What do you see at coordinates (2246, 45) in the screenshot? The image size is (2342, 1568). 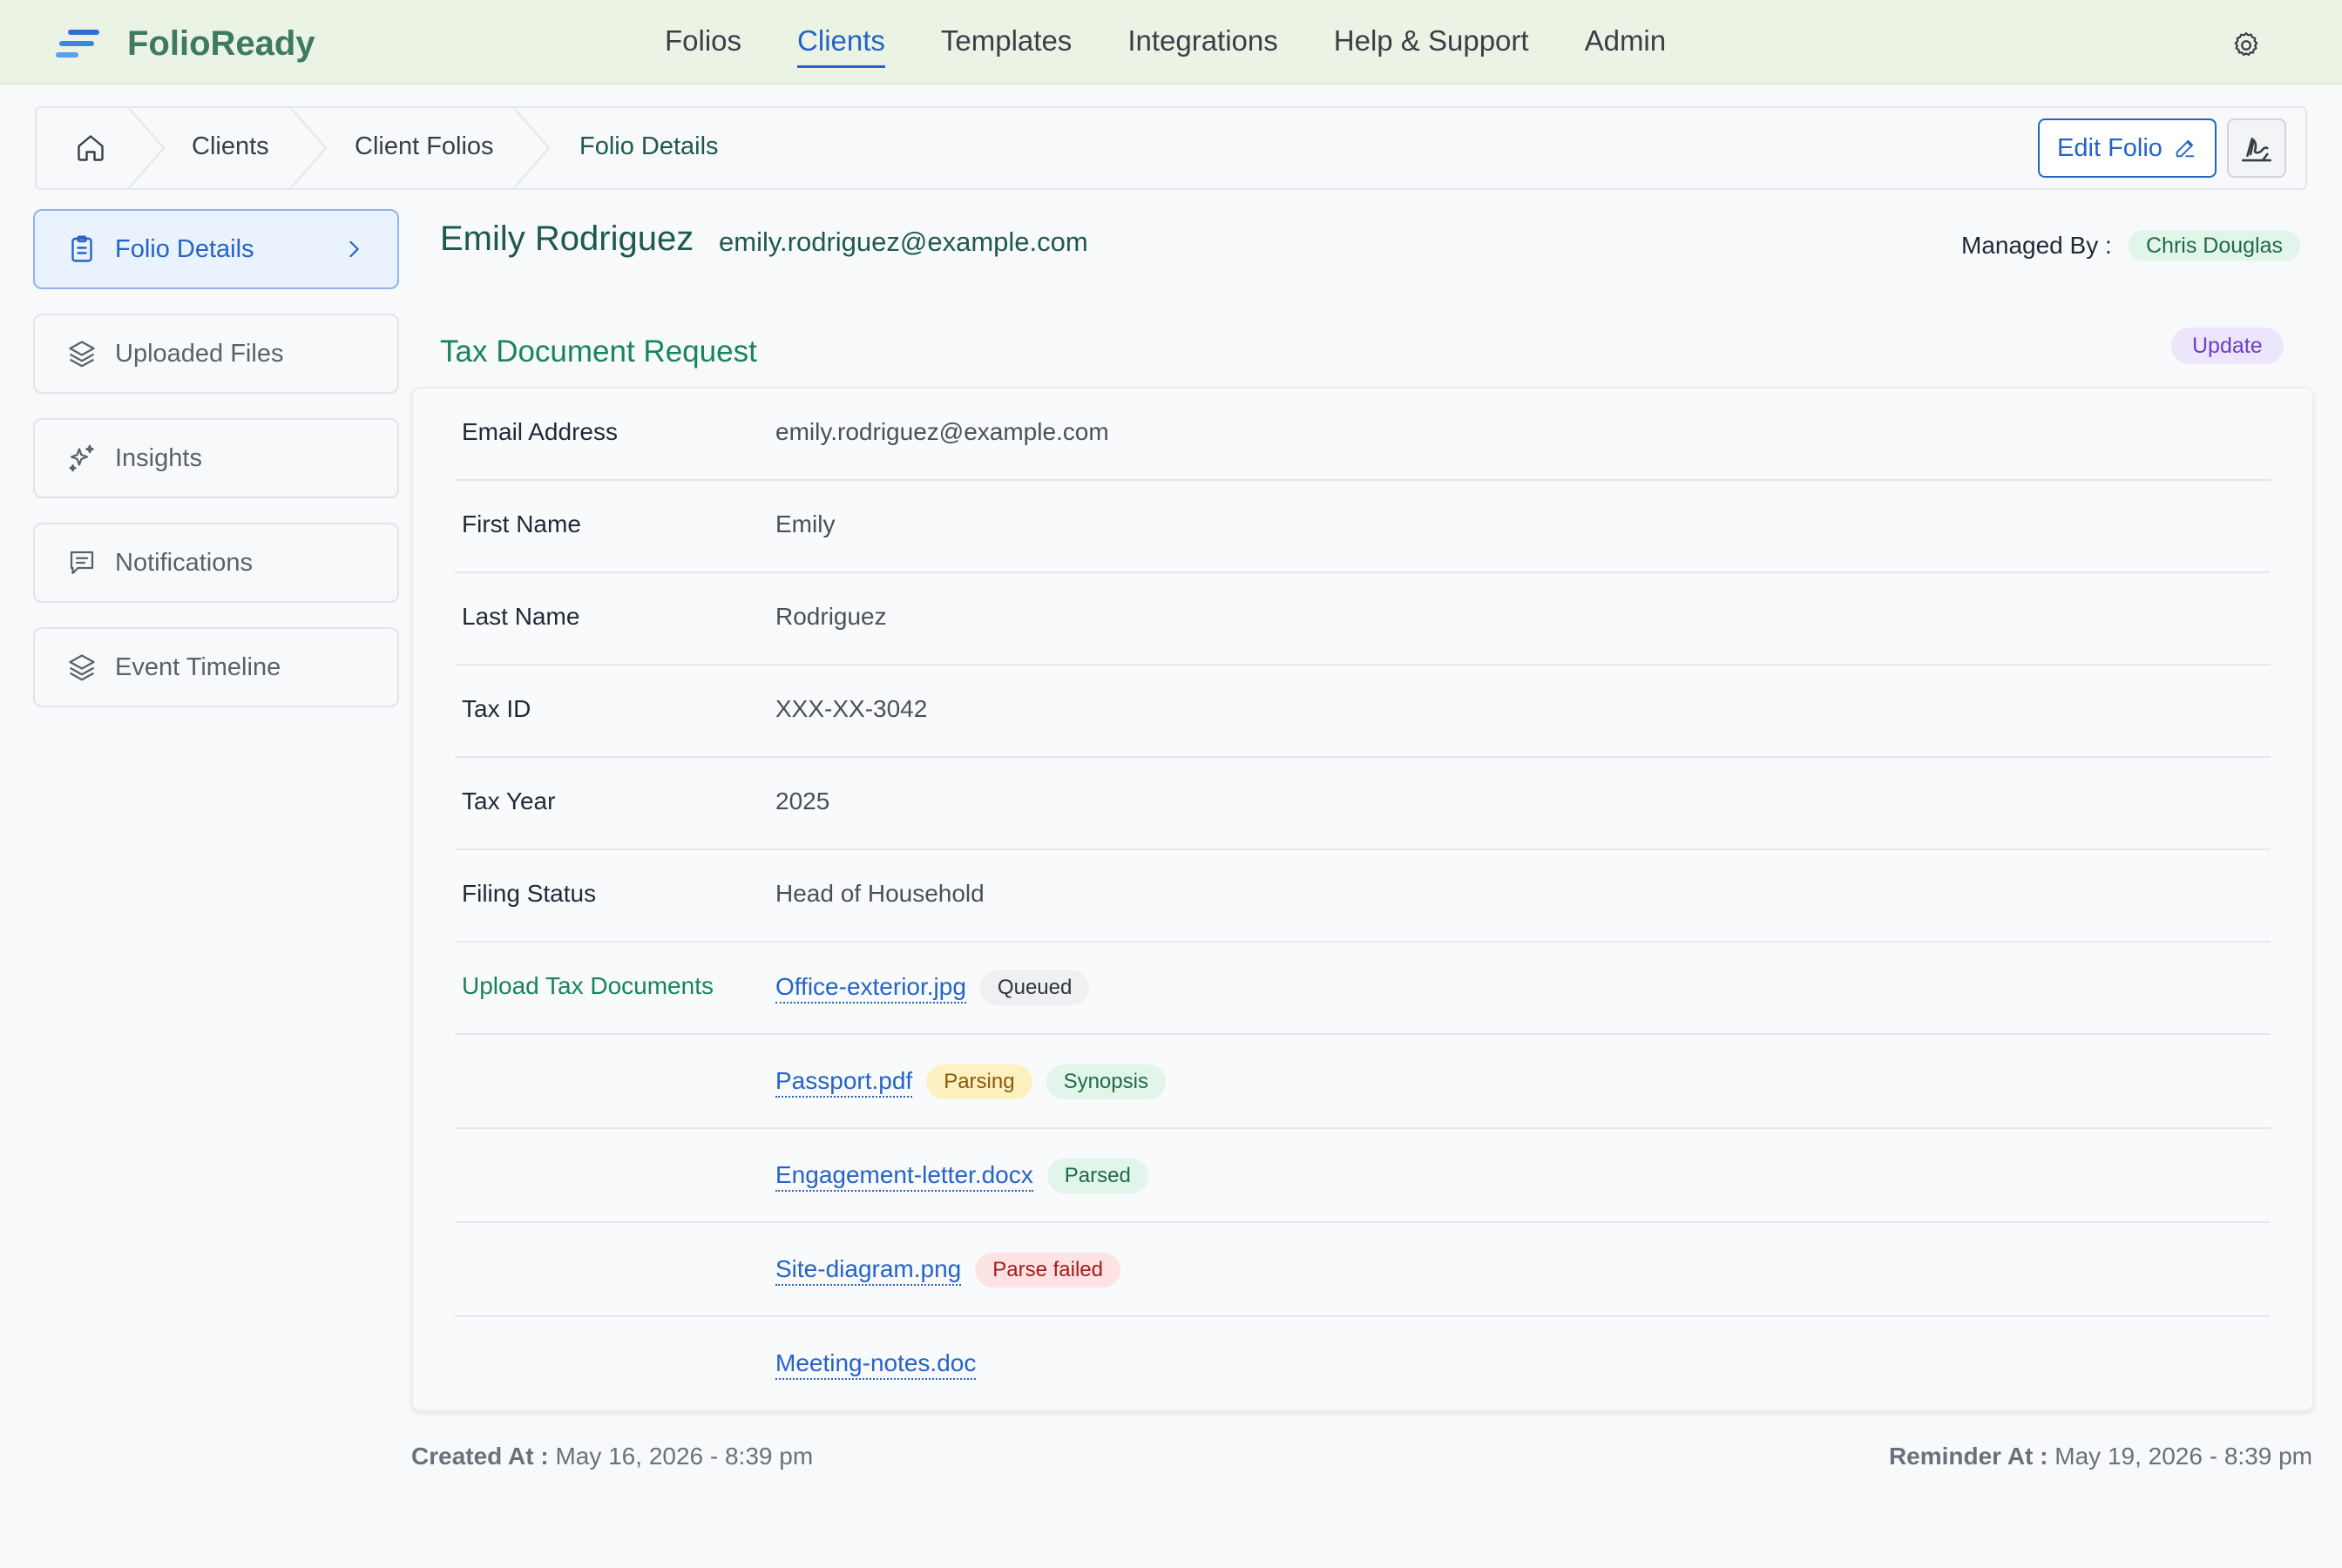 I see `gear-icon` at bounding box center [2246, 45].